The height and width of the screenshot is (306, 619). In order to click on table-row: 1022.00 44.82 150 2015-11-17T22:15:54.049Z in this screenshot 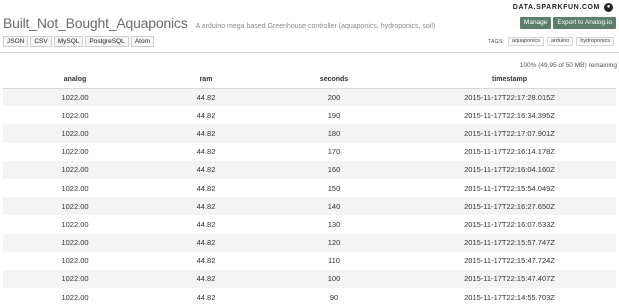, I will do `click(309, 188)`.